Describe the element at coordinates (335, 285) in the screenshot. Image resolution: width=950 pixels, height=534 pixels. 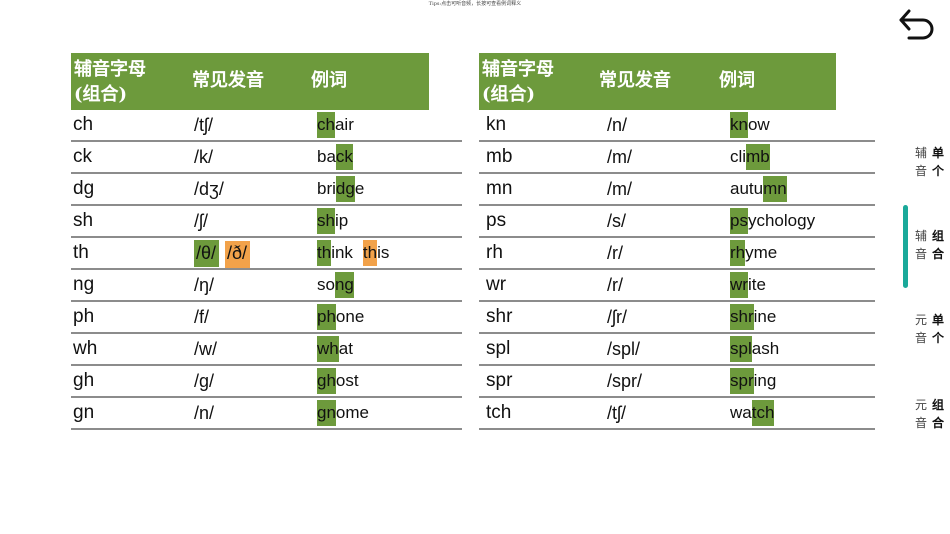
I see `example-word: song` at that location.